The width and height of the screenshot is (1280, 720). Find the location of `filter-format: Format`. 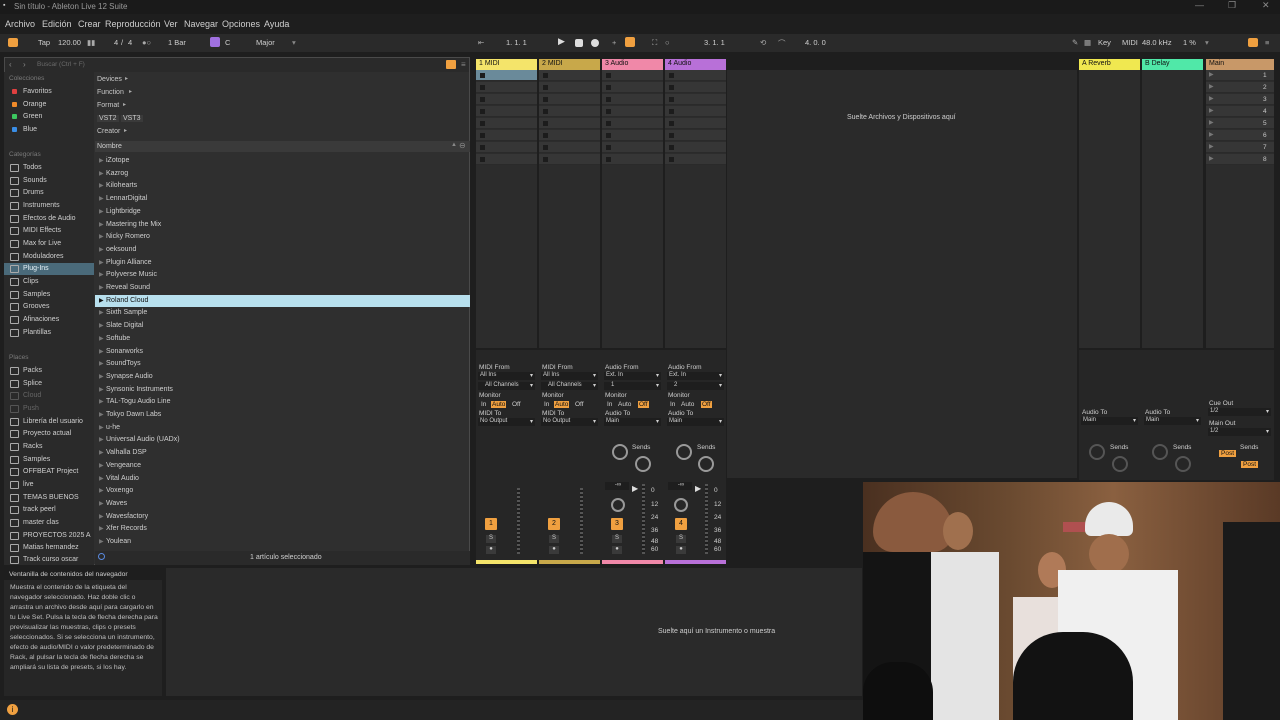

filter-format: Format is located at coordinates (108, 105).